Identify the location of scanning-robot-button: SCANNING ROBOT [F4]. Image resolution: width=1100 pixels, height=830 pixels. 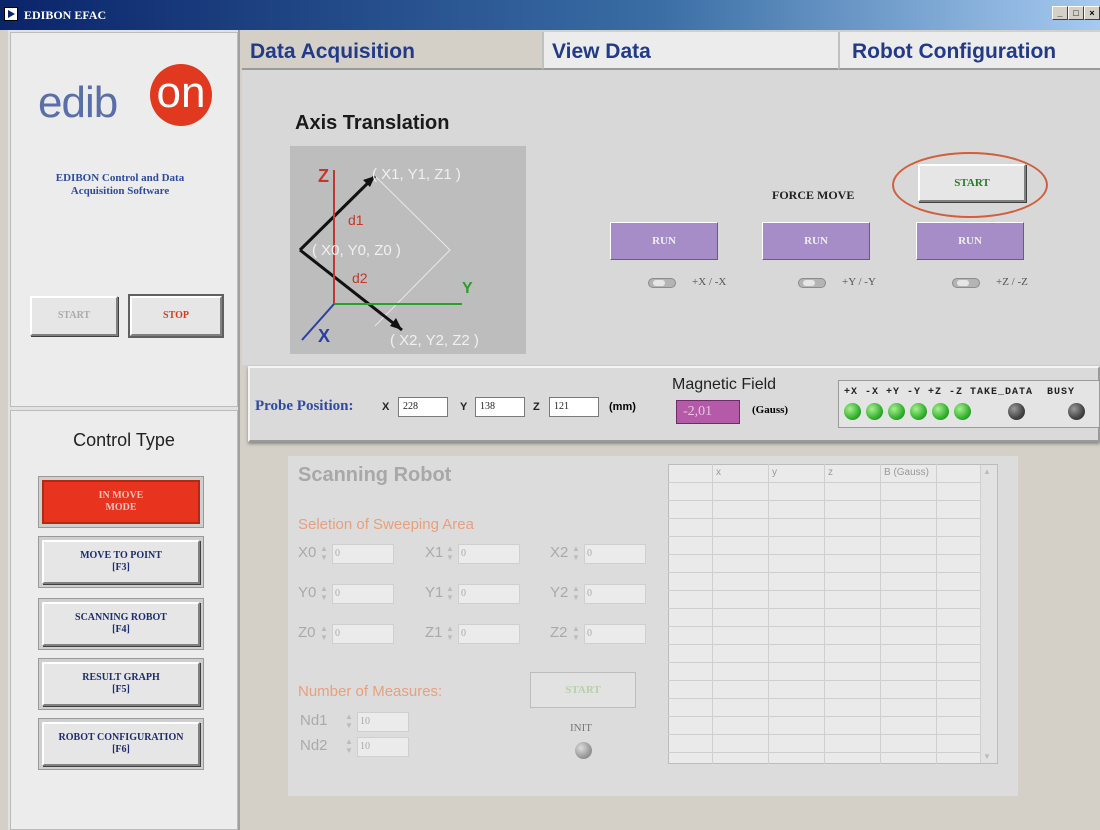
(121, 624).